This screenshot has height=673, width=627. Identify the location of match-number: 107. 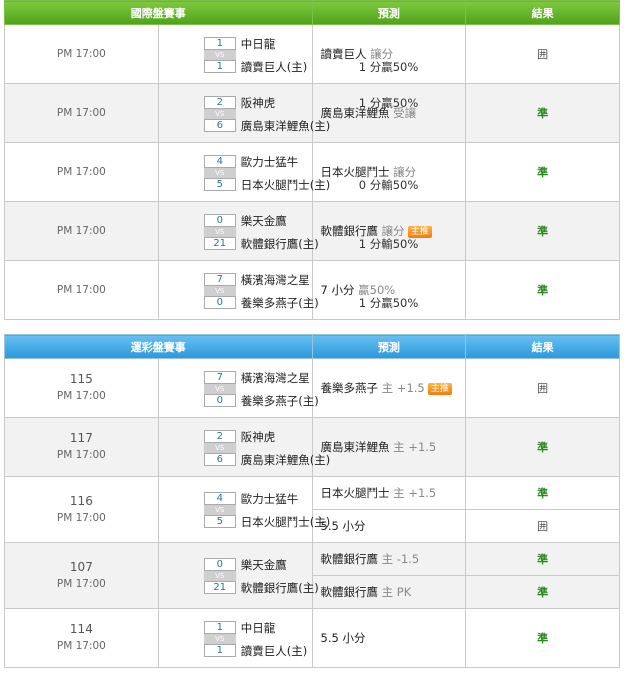
(81, 566).